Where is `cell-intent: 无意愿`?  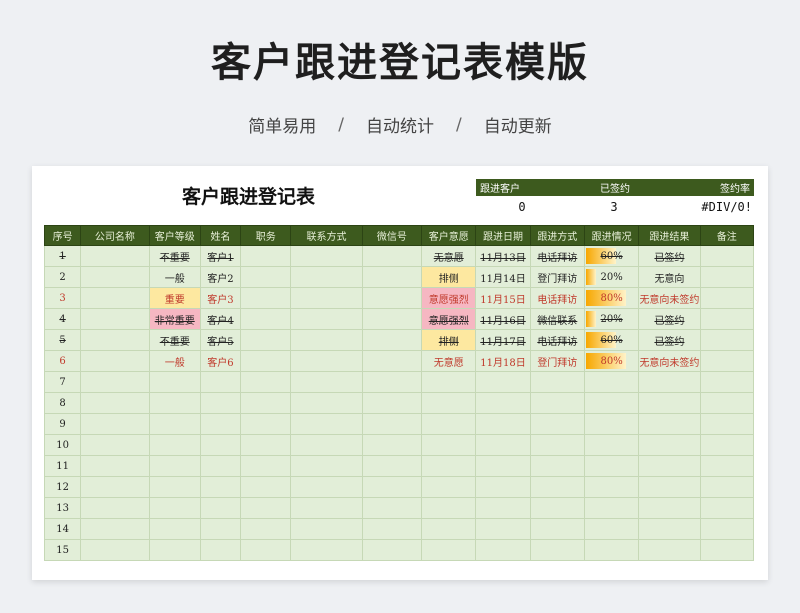 cell-intent: 无意愿 is located at coordinates (449, 256).